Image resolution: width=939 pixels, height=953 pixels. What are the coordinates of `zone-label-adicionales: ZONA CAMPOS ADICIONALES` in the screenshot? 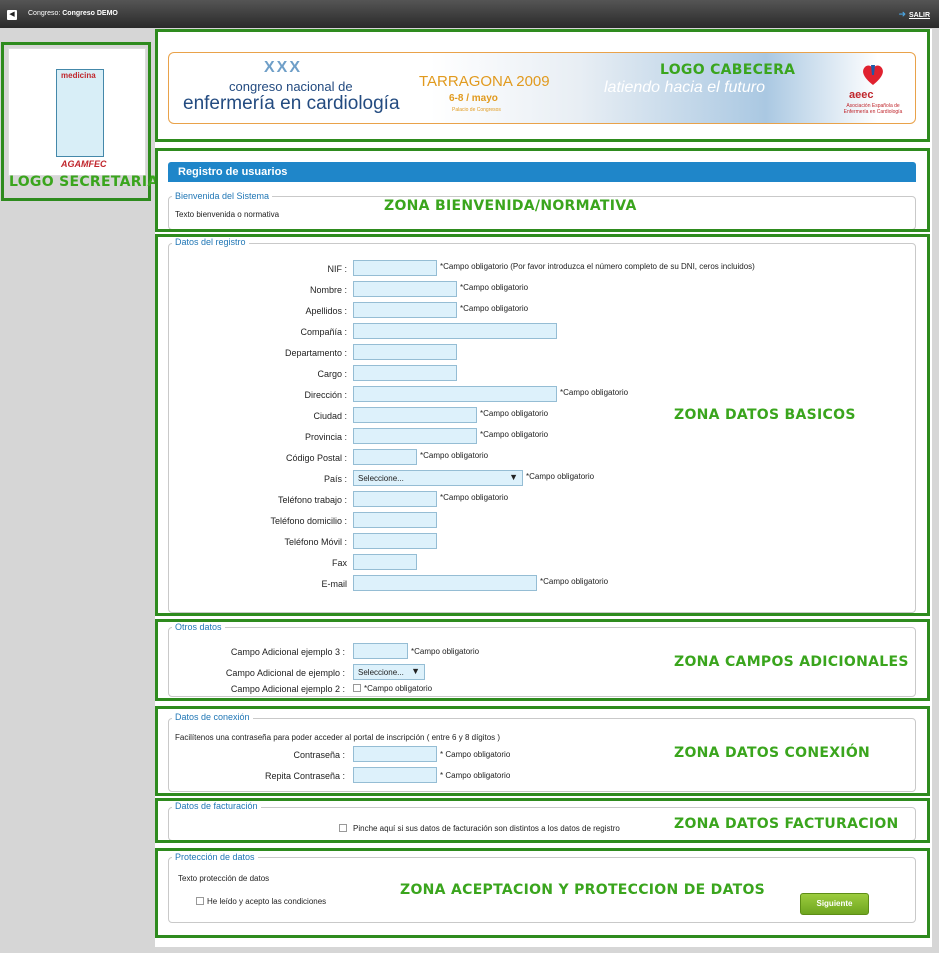 It's located at (791, 662).